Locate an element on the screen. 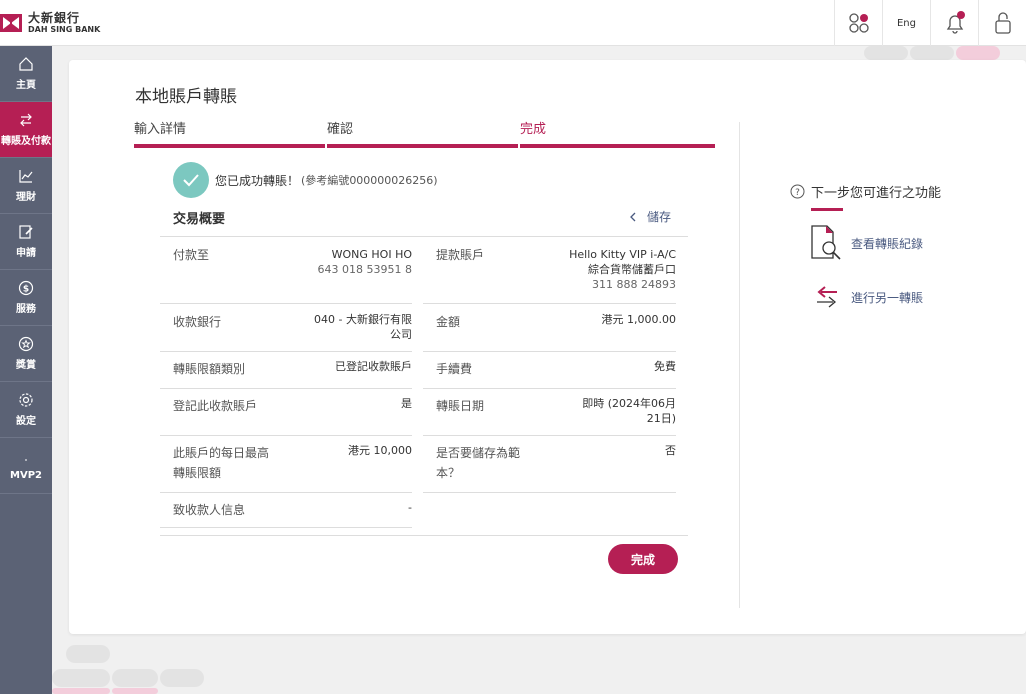 This screenshot has width=1026, height=694. row-label: 金額 is located at coordinates (448, 322).